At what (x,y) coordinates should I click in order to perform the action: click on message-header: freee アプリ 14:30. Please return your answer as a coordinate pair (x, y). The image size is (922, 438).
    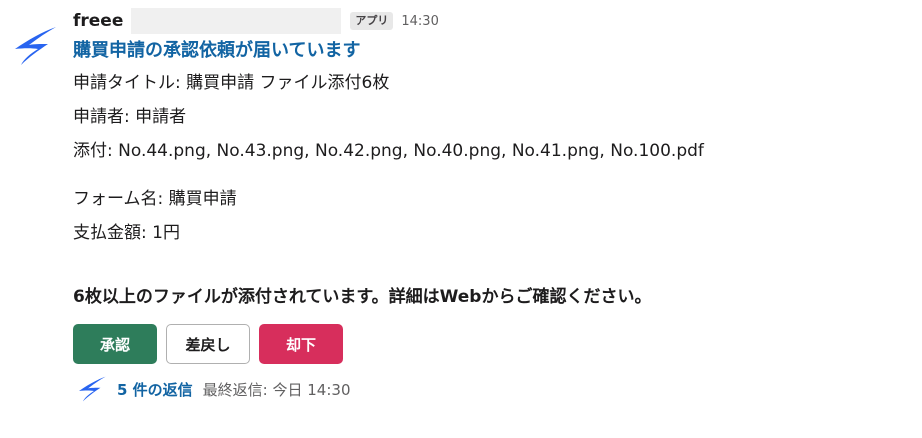
    Looking at the image, I should click on (493, 21).